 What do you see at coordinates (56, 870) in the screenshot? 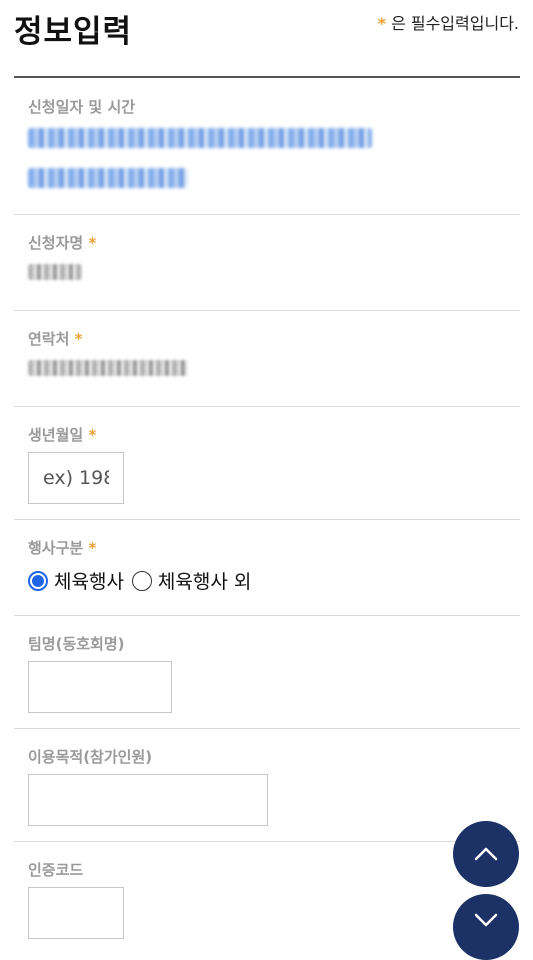
I see `field-label: 인증코드` at bounding box center [56, 870].